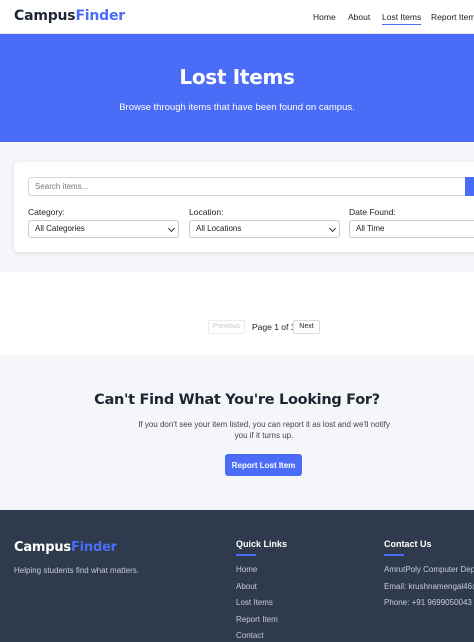  Describe the element at coordinates (103, 229) in the screenshot. I see `category-select: All Categories` at that location.